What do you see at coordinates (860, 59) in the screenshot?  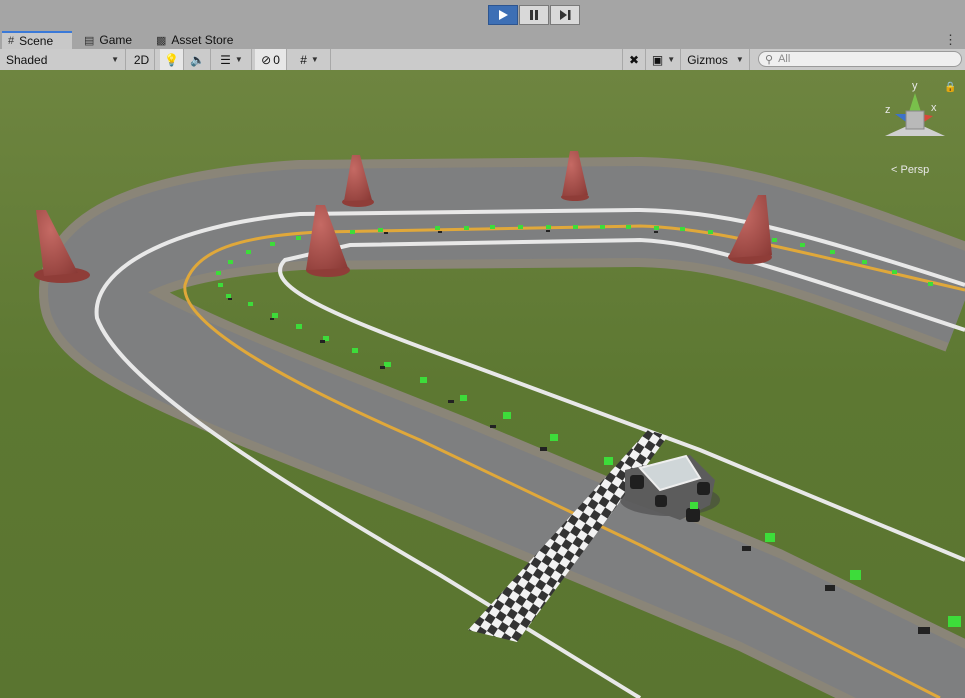 I see `scene-search-input: ⚲ All` at bounding box center [860, 59].